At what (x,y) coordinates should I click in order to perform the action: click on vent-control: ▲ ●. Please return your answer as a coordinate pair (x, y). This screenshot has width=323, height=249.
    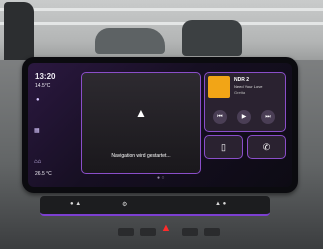
    Looking at the image, I should click on (220, 204).